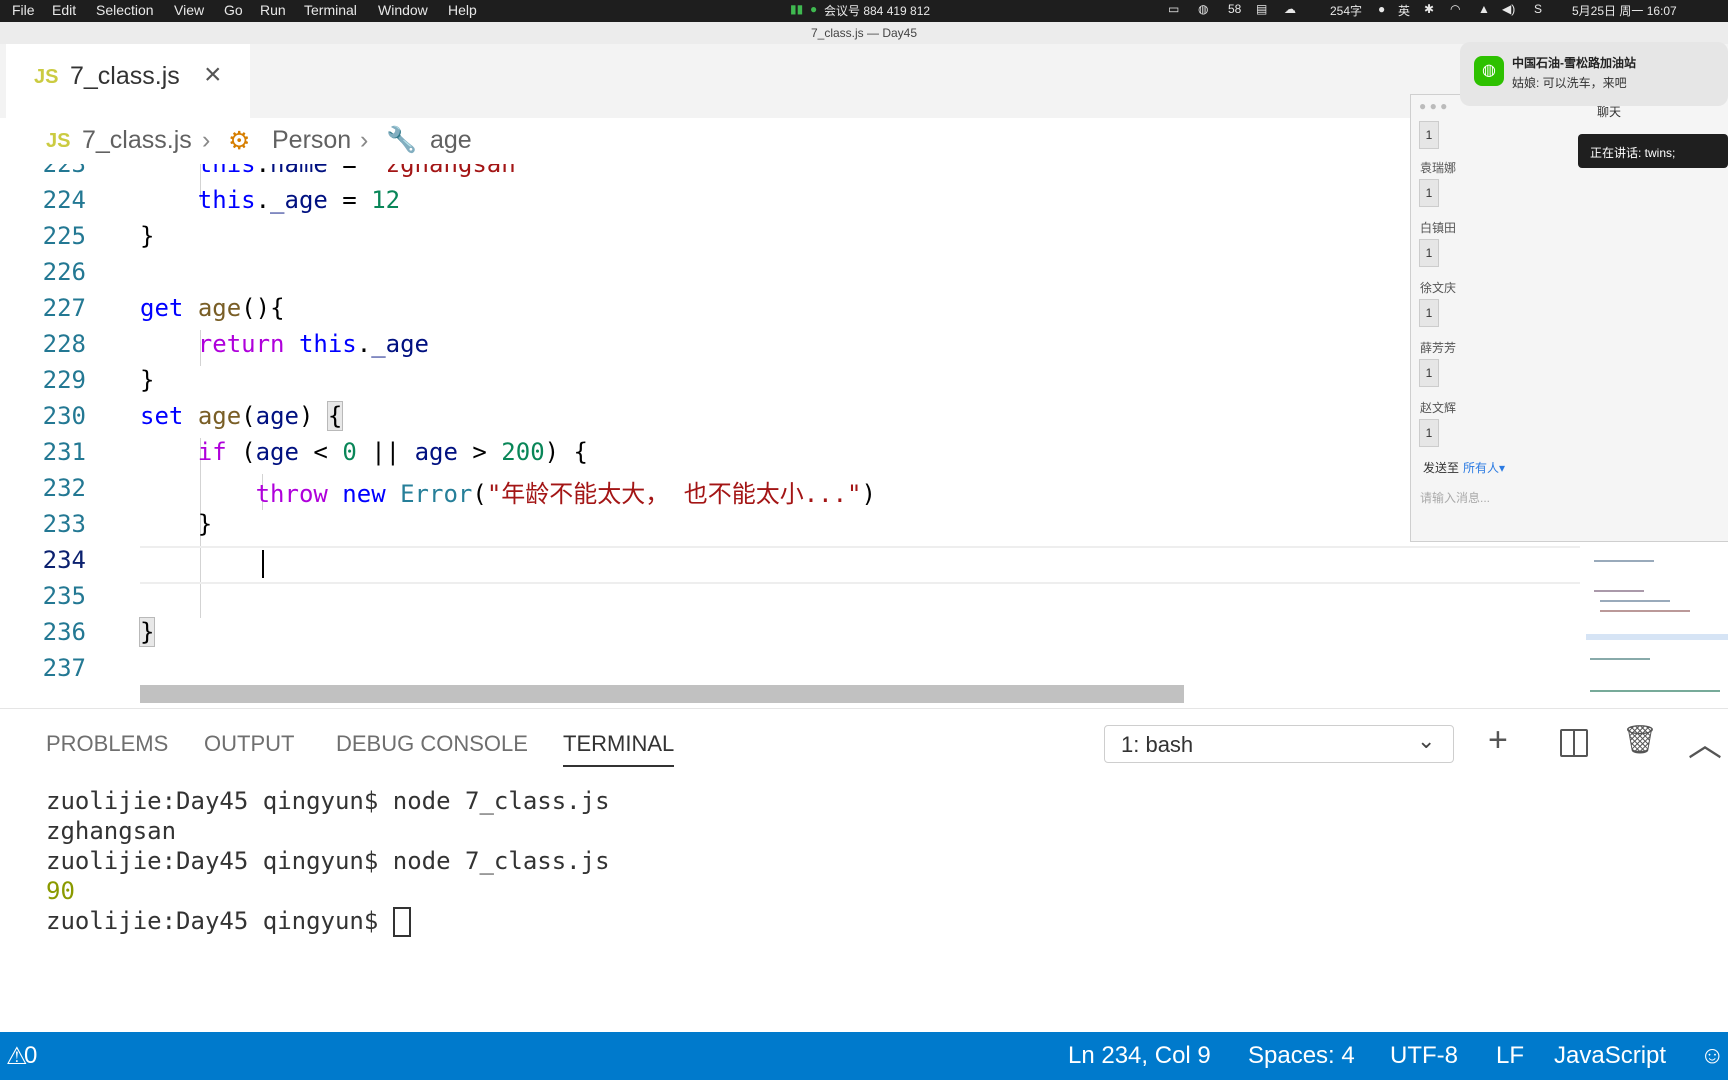 The image size is (1728, 1080). What do you see at coordinates (137, 140) in the screenshot?
I see `breadcrumb-file: 7_class.js` at bounding box center [137, 140].